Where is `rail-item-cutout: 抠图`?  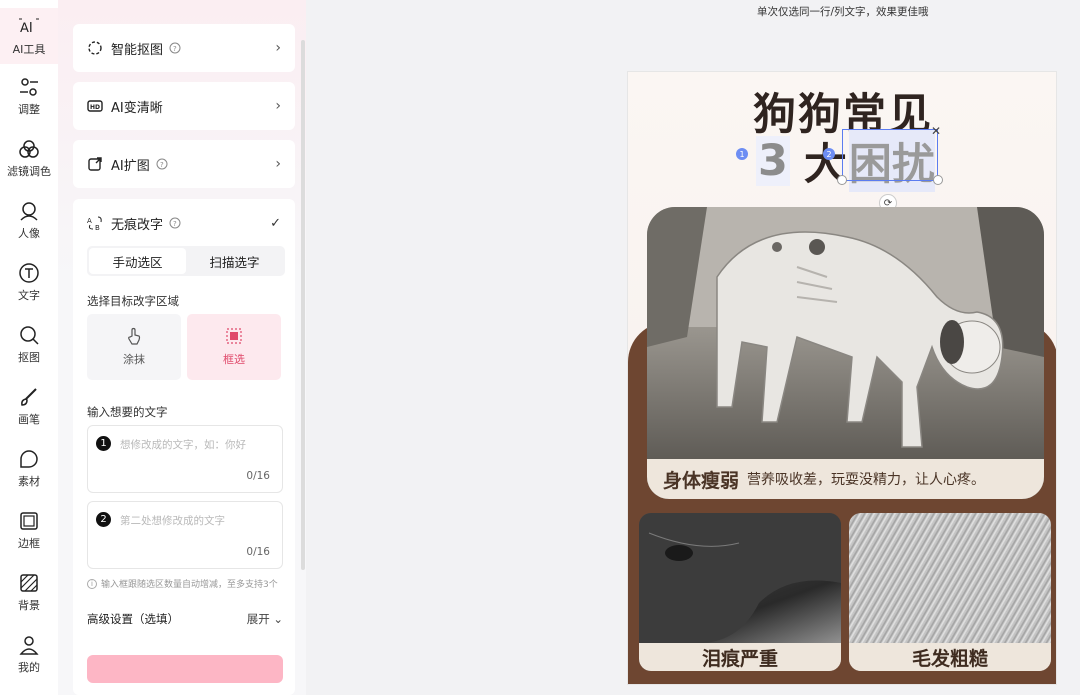
rail-item-cutout: 抠图 is located at coordinates (29, 344).